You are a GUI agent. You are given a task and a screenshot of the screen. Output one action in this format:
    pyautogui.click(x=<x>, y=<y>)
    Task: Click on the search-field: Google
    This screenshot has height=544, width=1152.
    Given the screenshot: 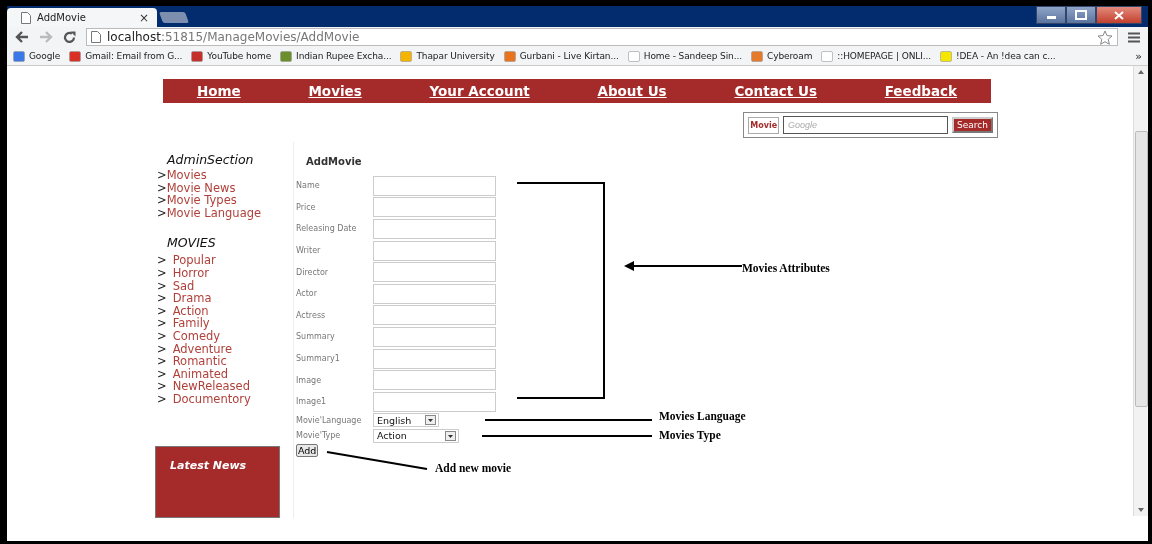 What is the action you would take?
    pyautogui.click(x=866, y=125)
    